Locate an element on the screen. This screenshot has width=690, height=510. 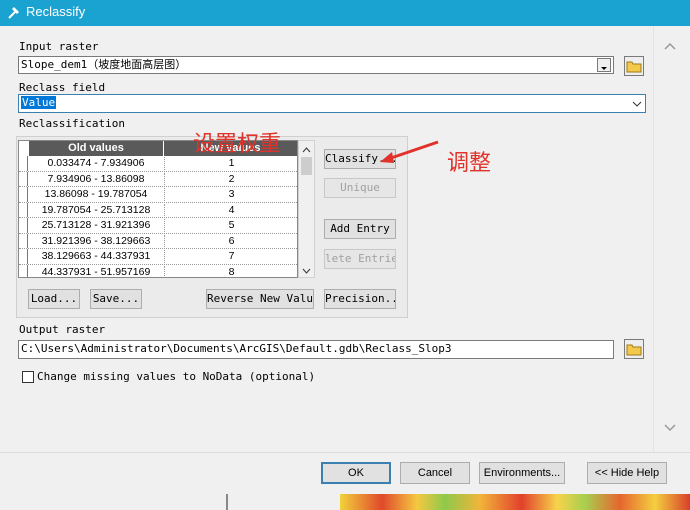
table-row: 25.713128 - 31.921396 5 is located at coordinates (158, 226).